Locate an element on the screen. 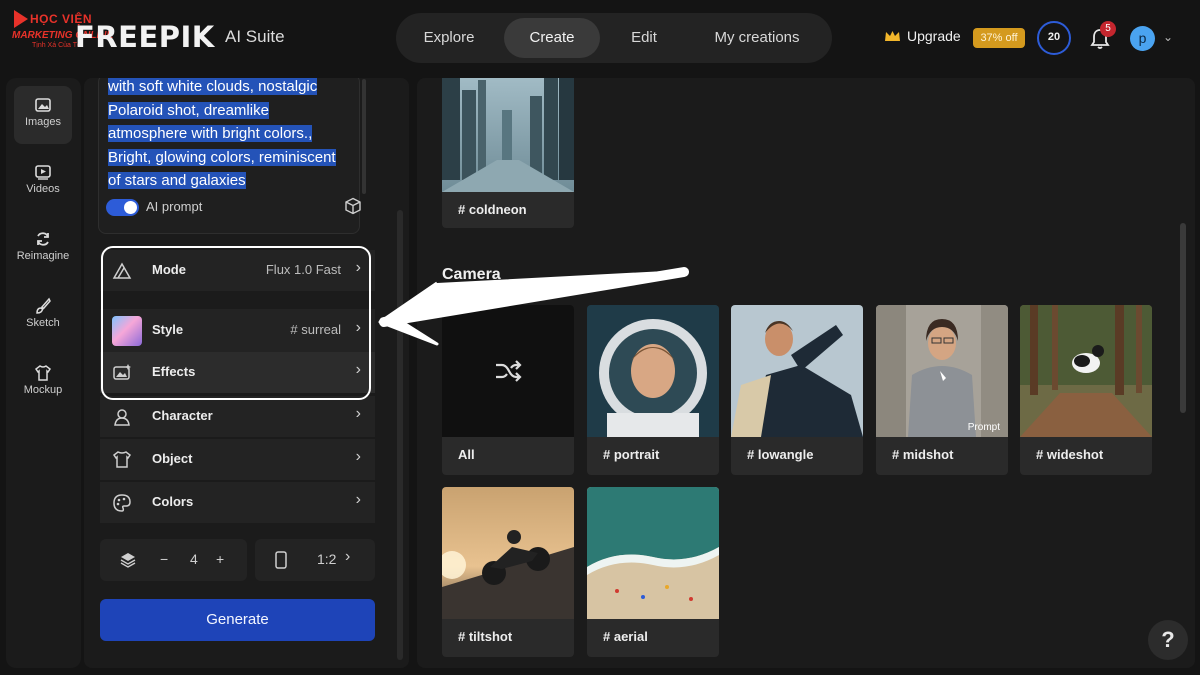  card-label: # lowangle is located at coordinates (780, 454).